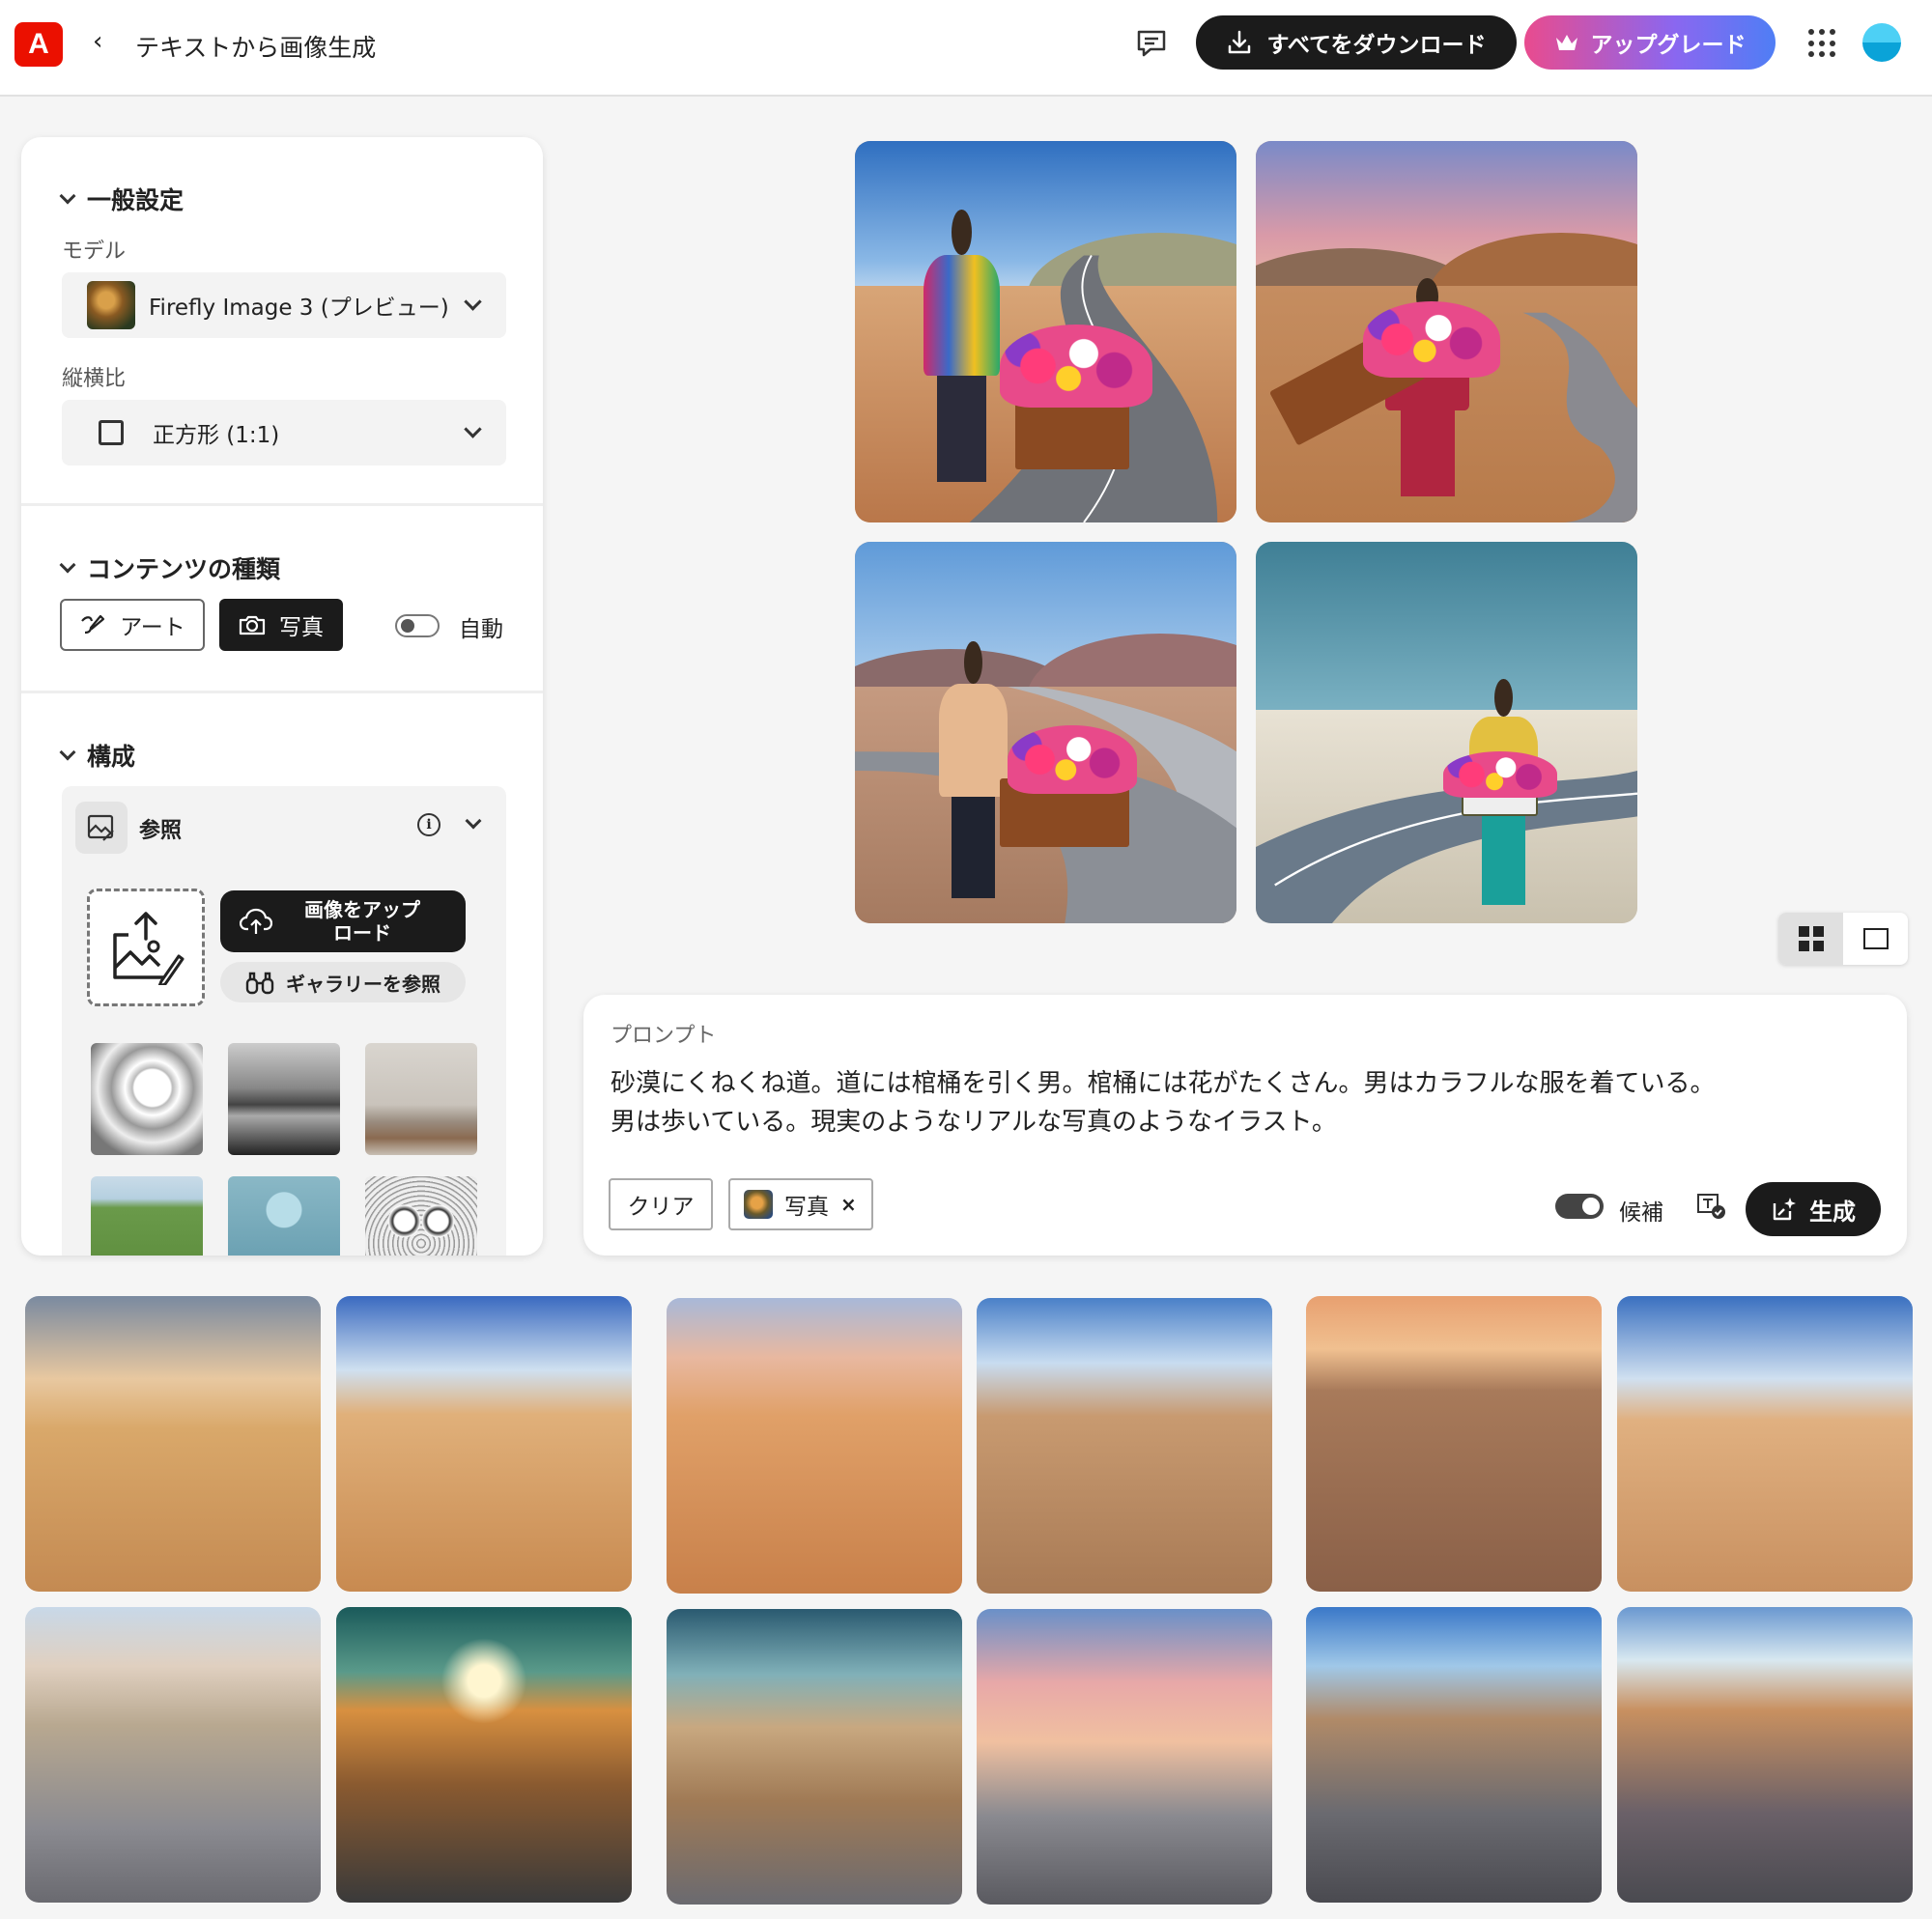 This screenshot has height=1919, width=1932. Describe the element at coordinates (97, 41) in the screenshot. I see `back-chevron-icon: ‹` at that location.